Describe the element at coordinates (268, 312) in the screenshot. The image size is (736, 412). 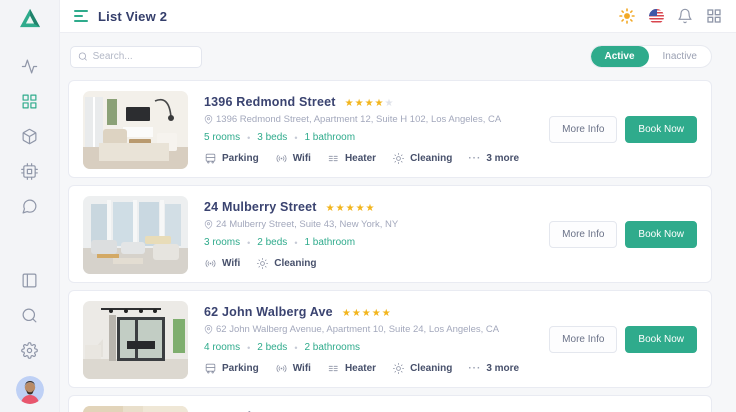
I see `listing-title: 62 John Walberg Ave` at that location.